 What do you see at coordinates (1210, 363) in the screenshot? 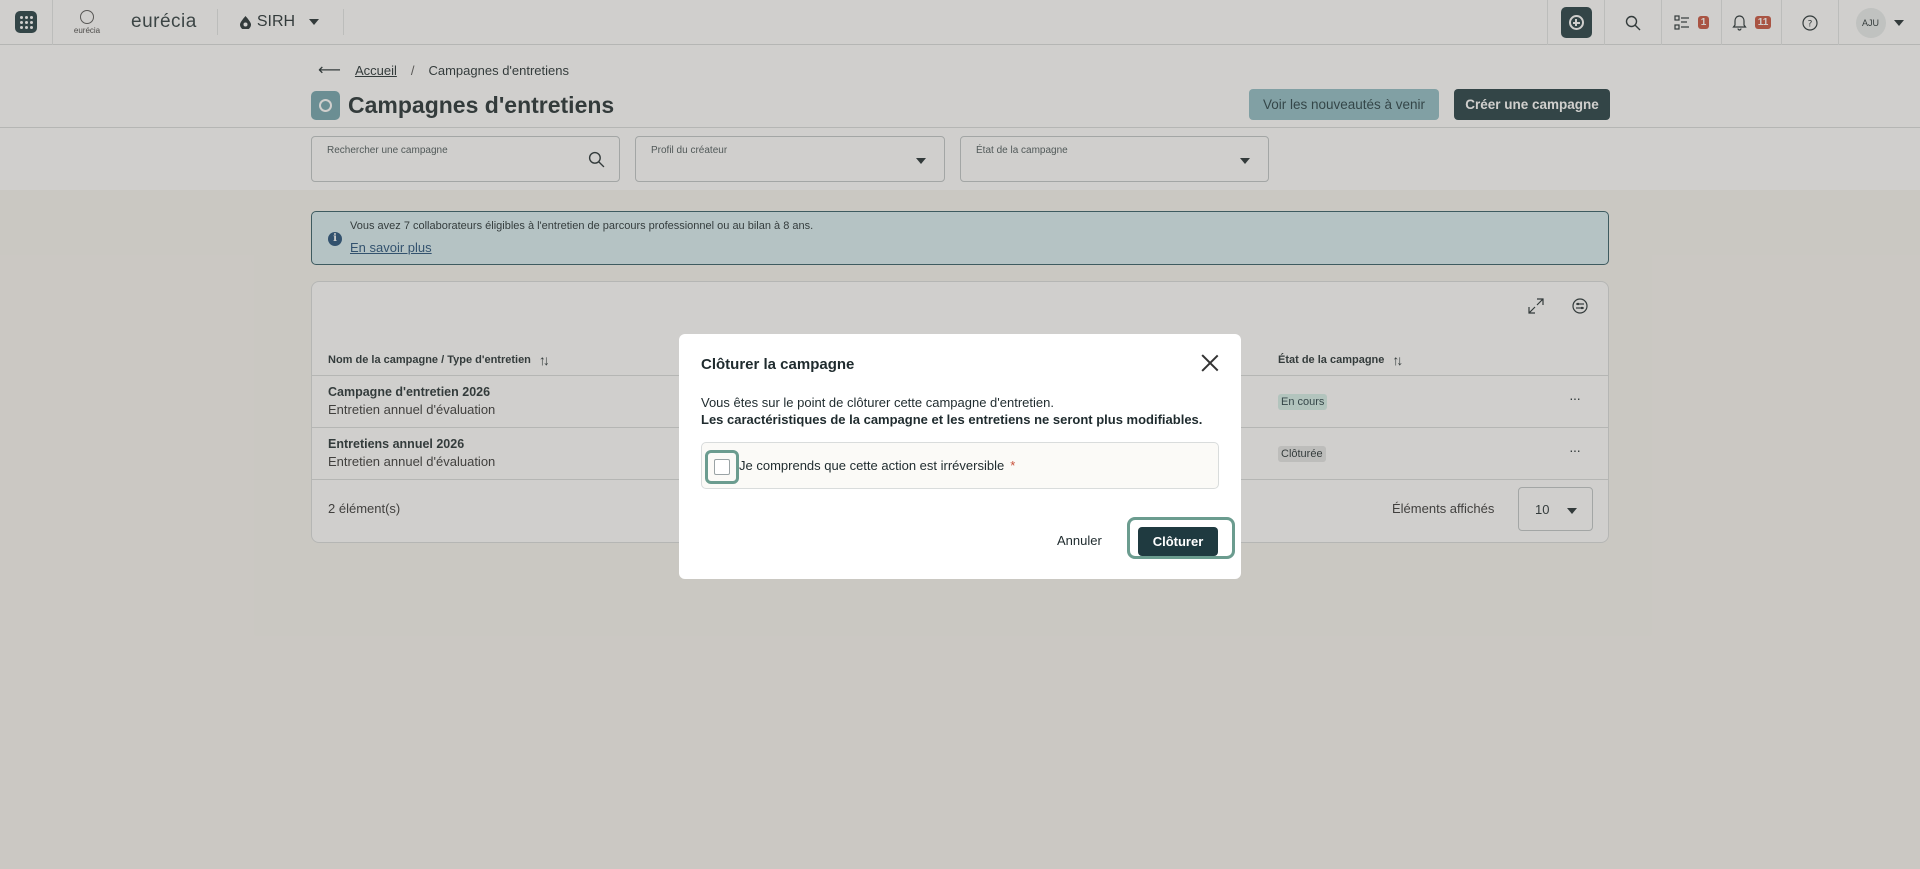
I see `close-icon` at bounding box center [1210, 363].